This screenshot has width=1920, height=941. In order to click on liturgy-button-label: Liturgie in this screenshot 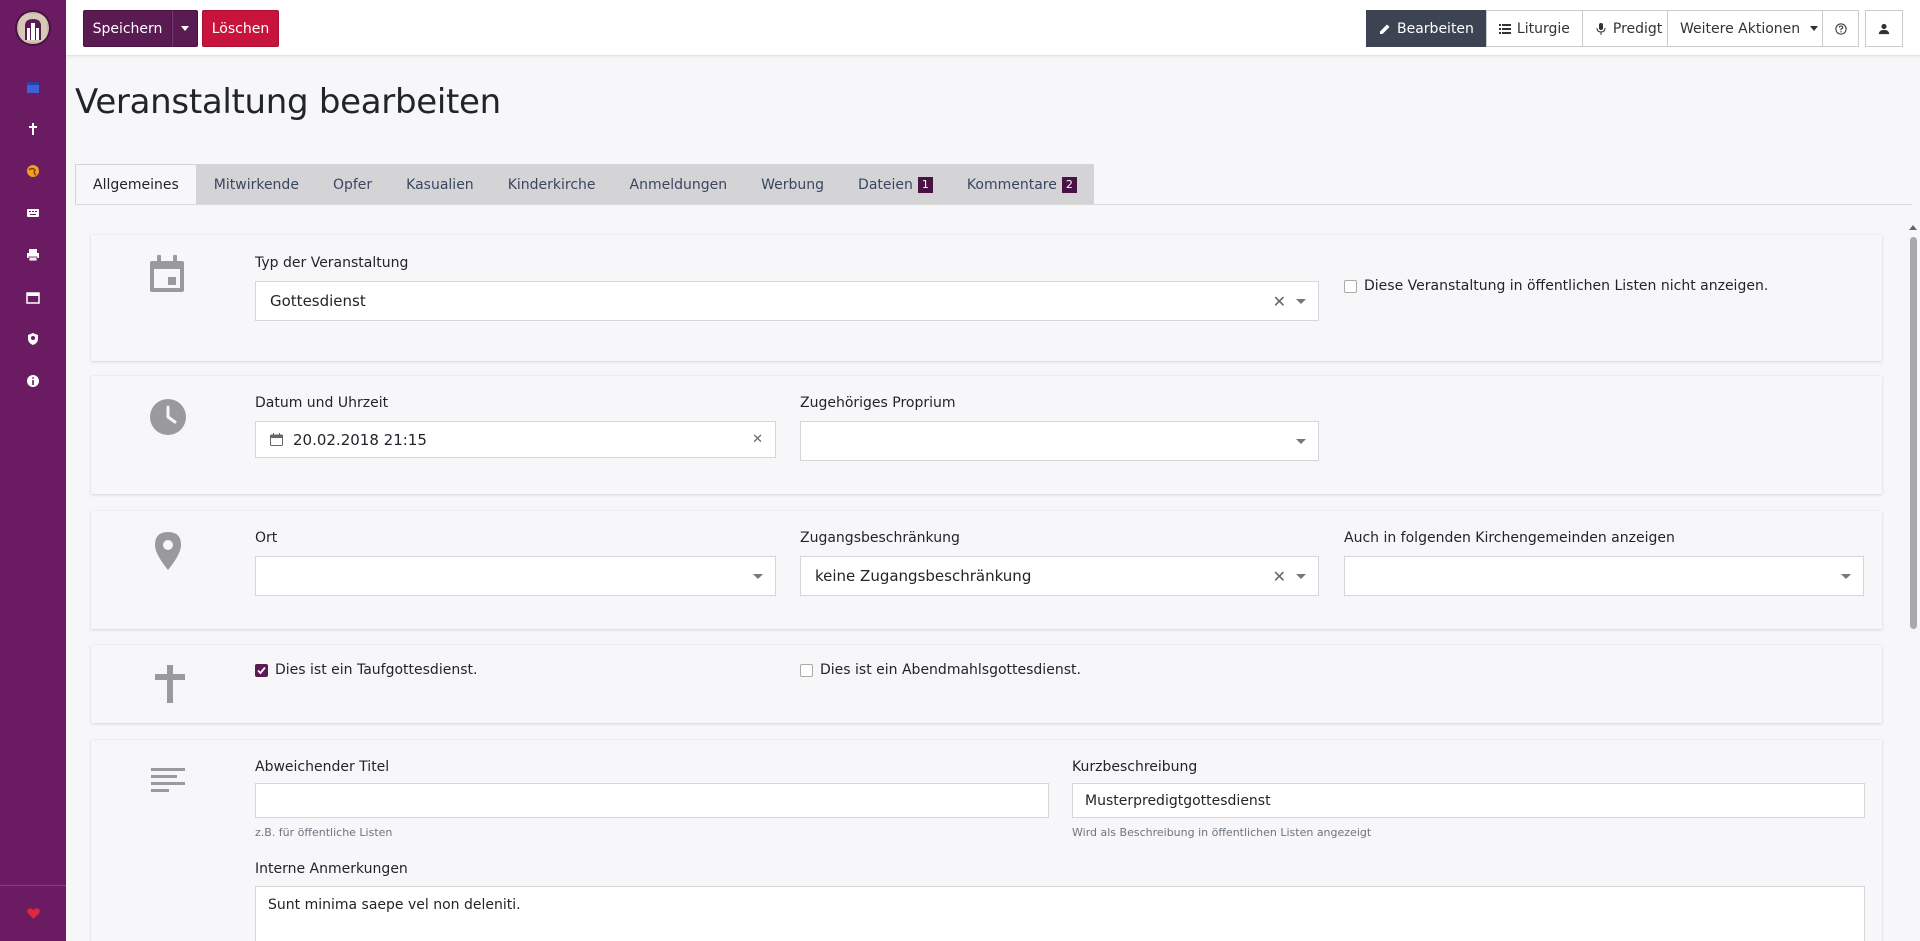, I will do `click(1543, 28)`.